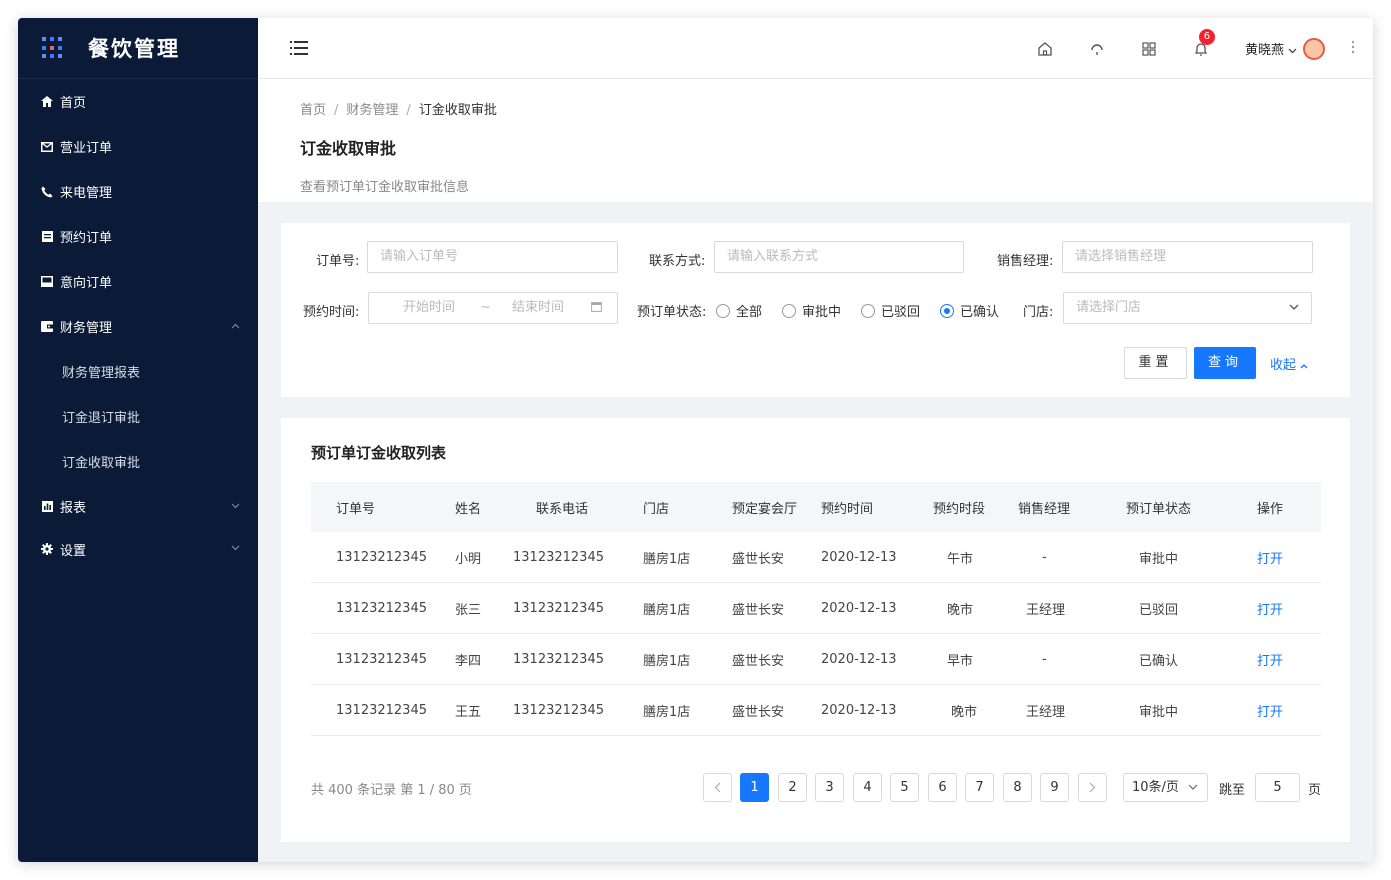 This screenshot has width=1391, height=880. I want to click on store-select: 请选择门店, so click(1187, 308).